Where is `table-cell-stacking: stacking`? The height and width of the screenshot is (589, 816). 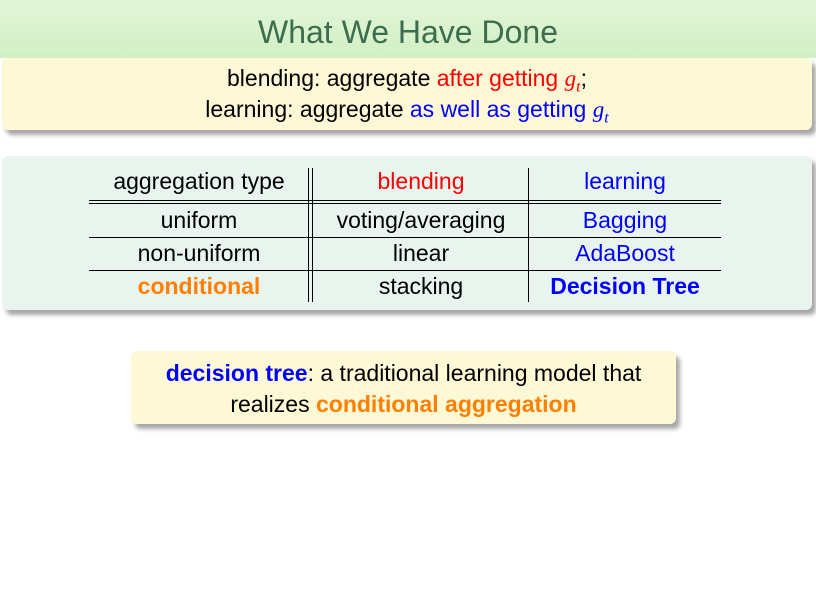 table-cell-stacking: stacking is located at coordinates (421, 286).